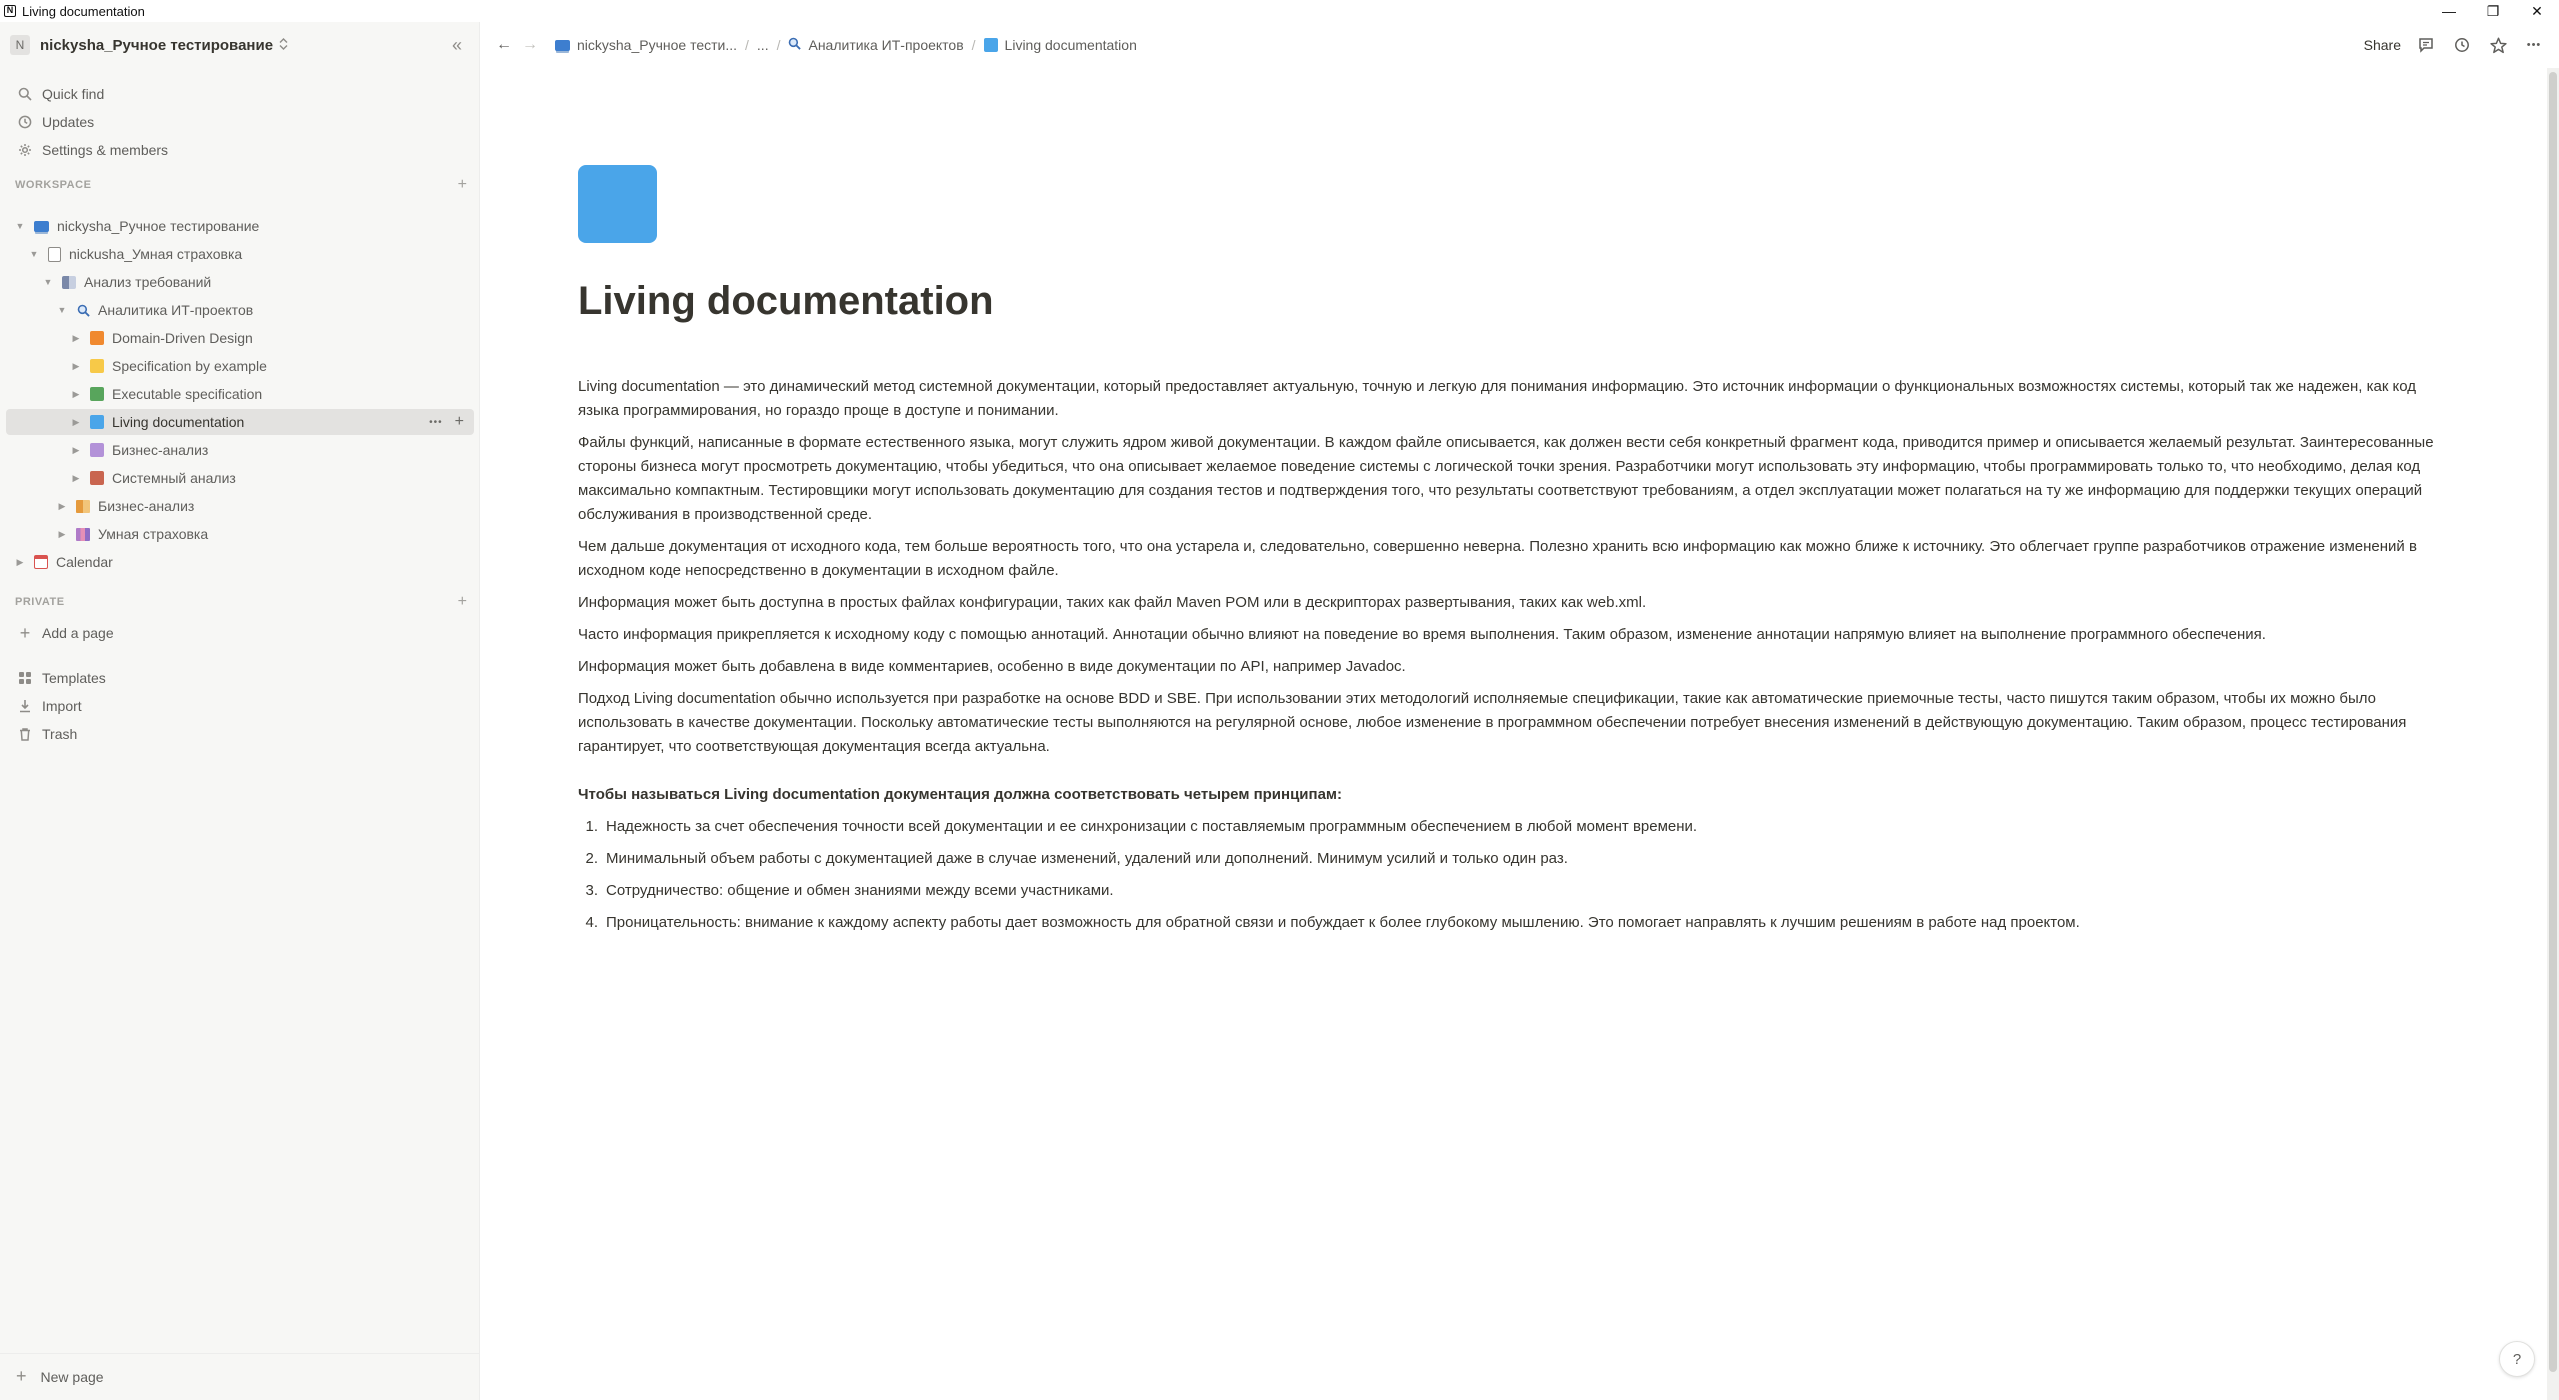  What do you see at coordinates (160, 450) in the screenshot?
I see `tree-item-label: Бизнес-анализ` at bounding box center [160, 450].